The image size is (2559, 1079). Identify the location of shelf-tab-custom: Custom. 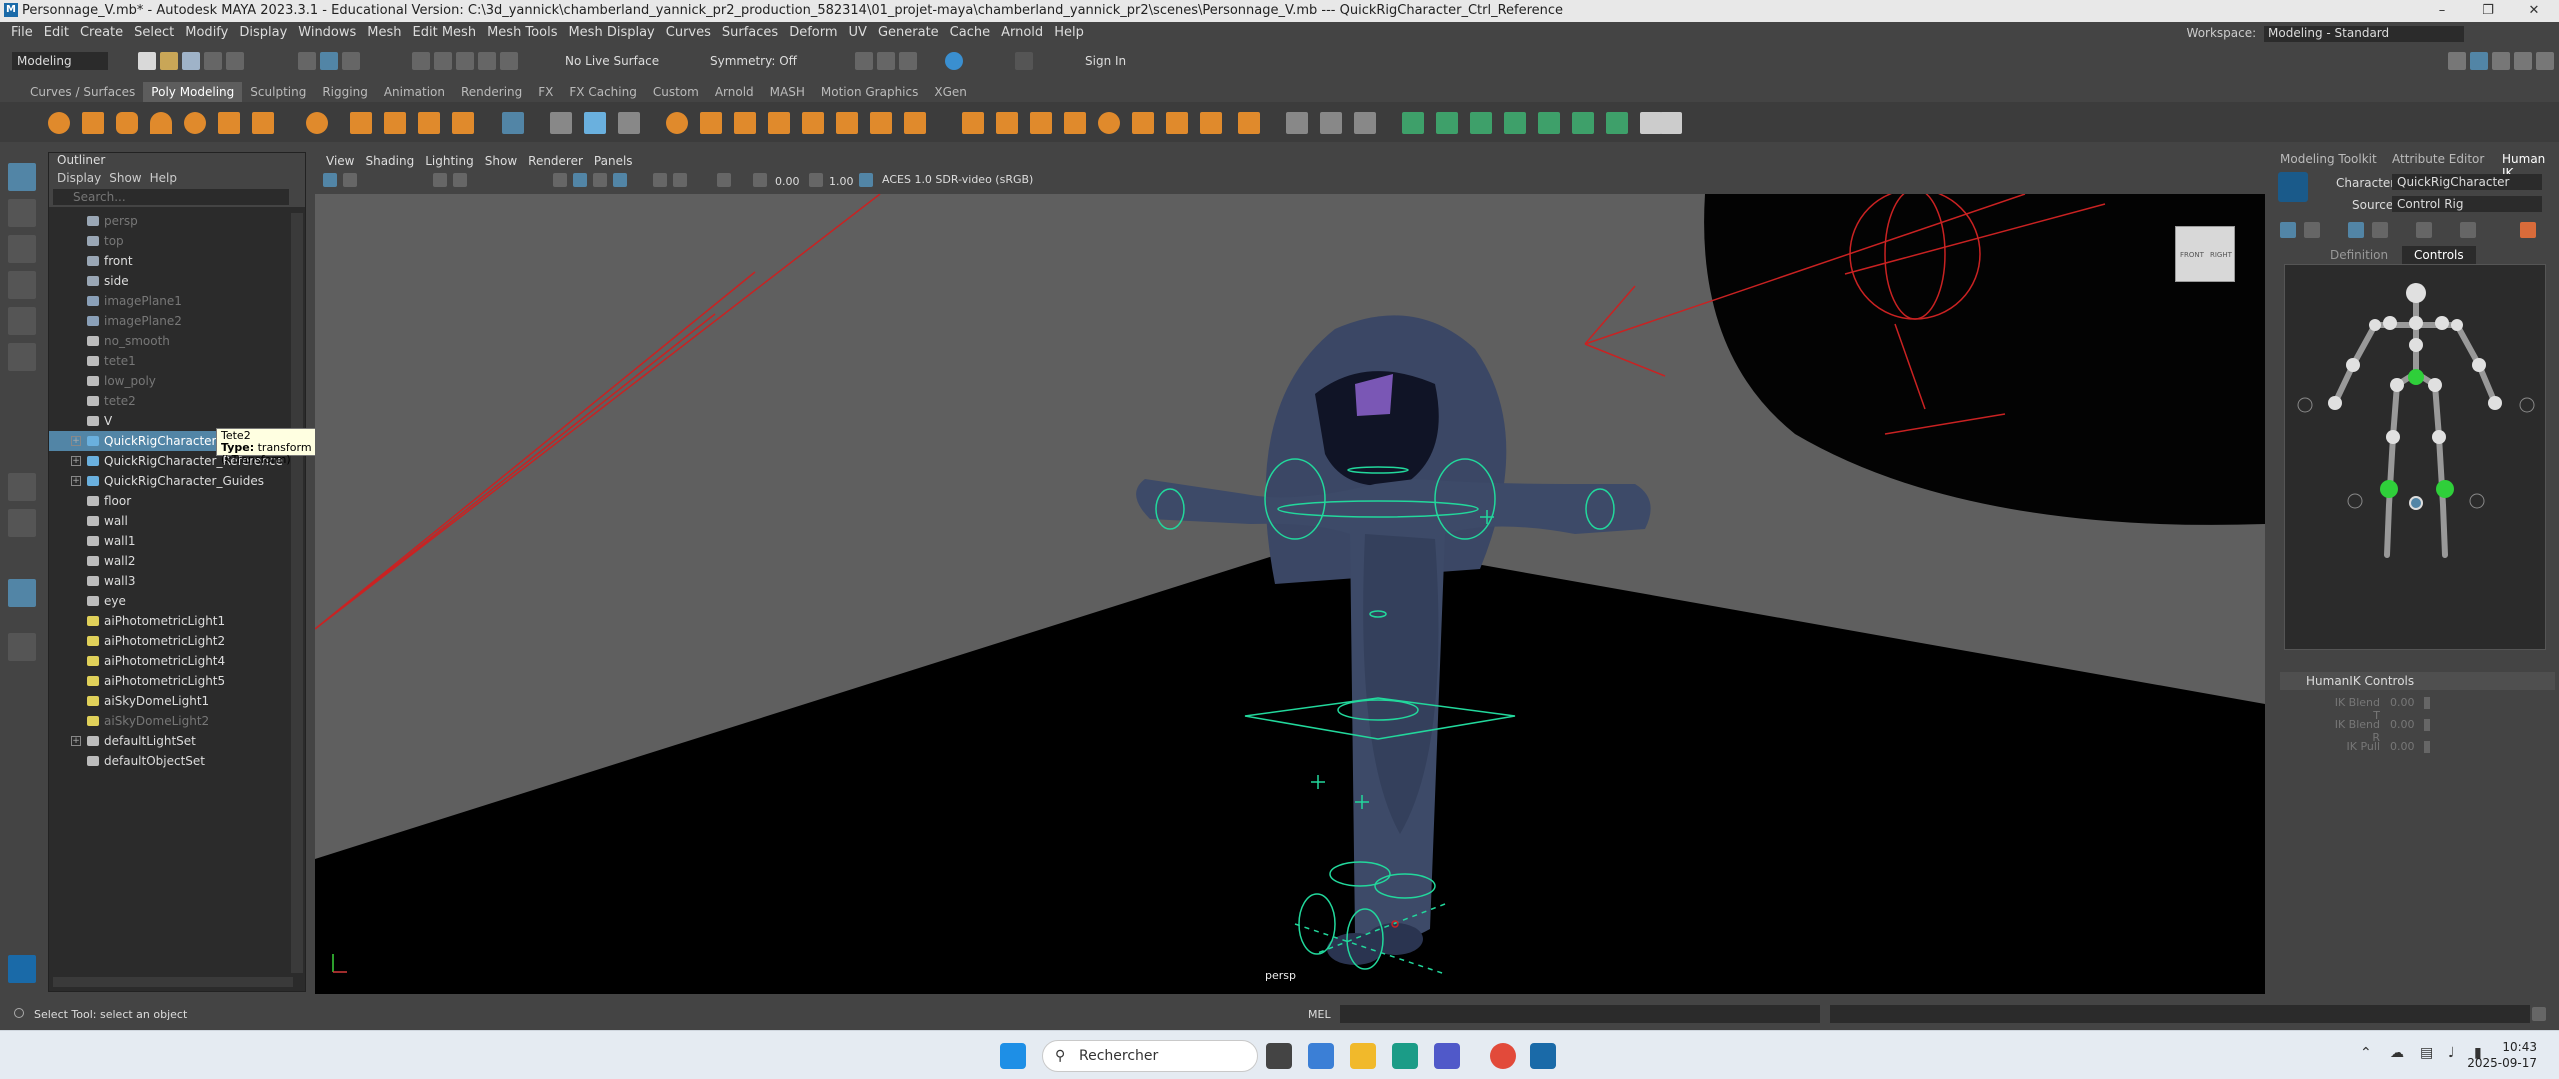
(676, 92).